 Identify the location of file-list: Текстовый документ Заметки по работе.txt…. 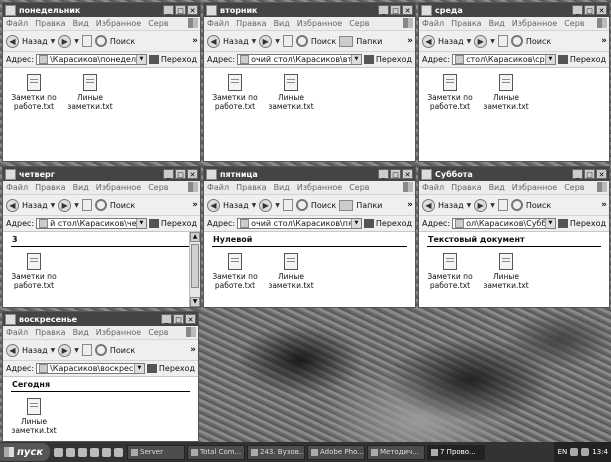
(514, 269).